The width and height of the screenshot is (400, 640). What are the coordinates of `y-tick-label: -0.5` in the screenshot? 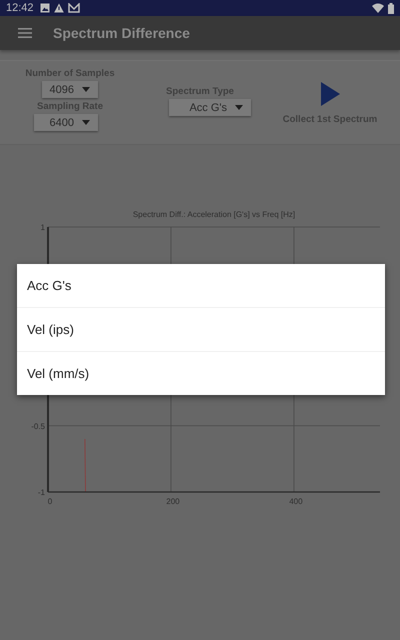 It's located at (38, 426).